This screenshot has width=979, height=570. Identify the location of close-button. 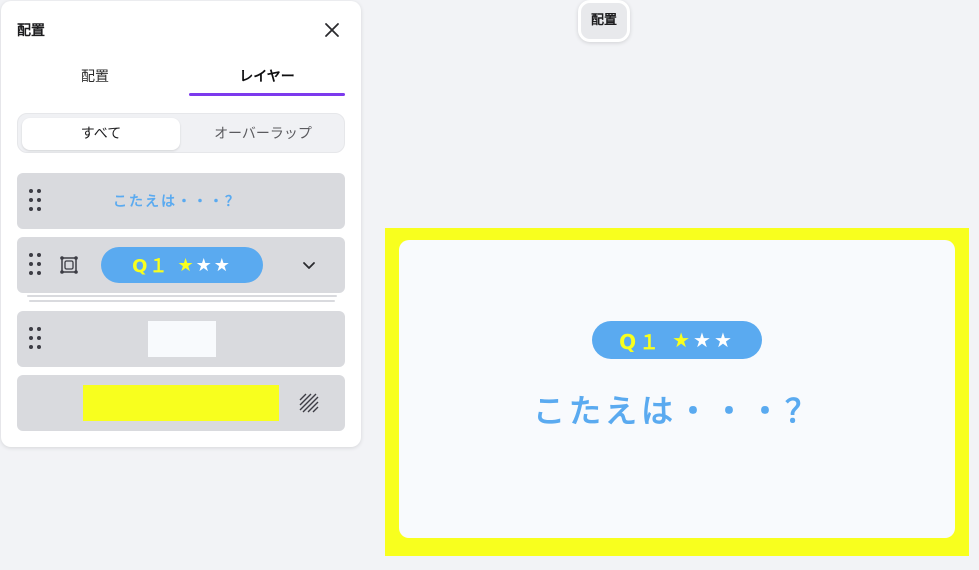
(332, 30).